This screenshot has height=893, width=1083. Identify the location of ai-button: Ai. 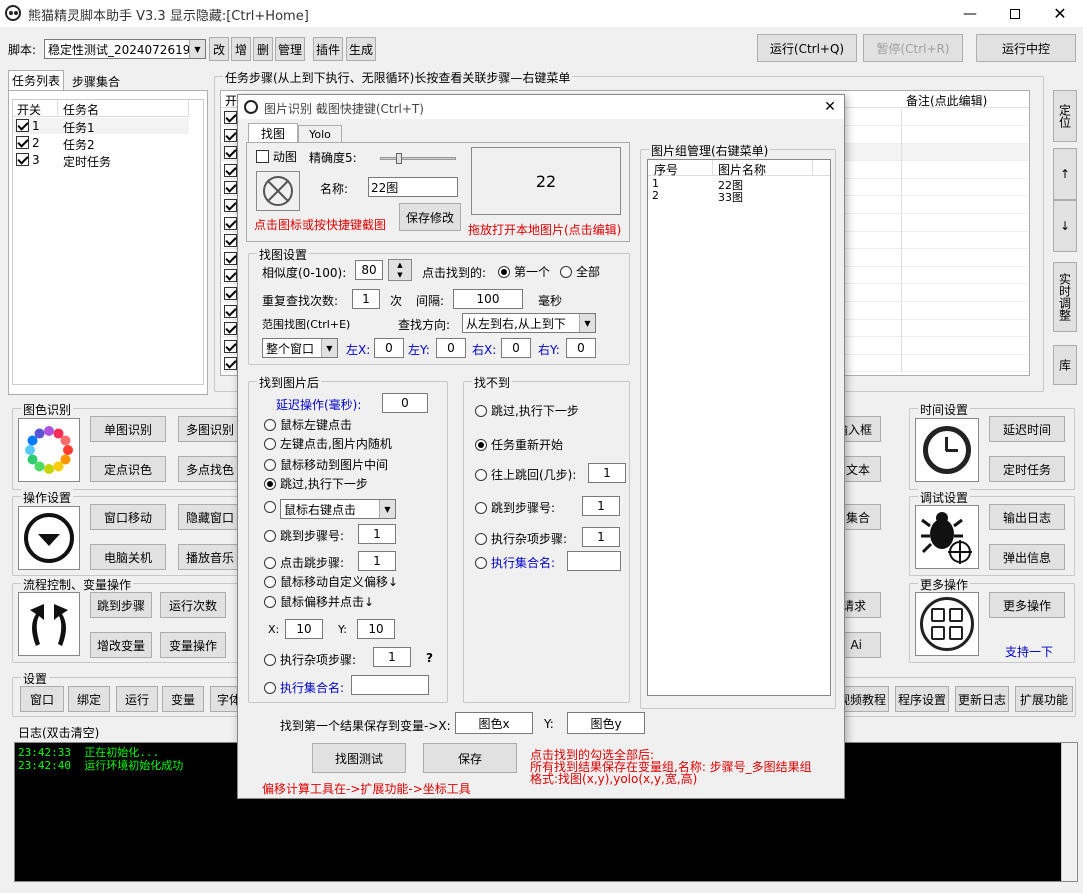
(862, 645).